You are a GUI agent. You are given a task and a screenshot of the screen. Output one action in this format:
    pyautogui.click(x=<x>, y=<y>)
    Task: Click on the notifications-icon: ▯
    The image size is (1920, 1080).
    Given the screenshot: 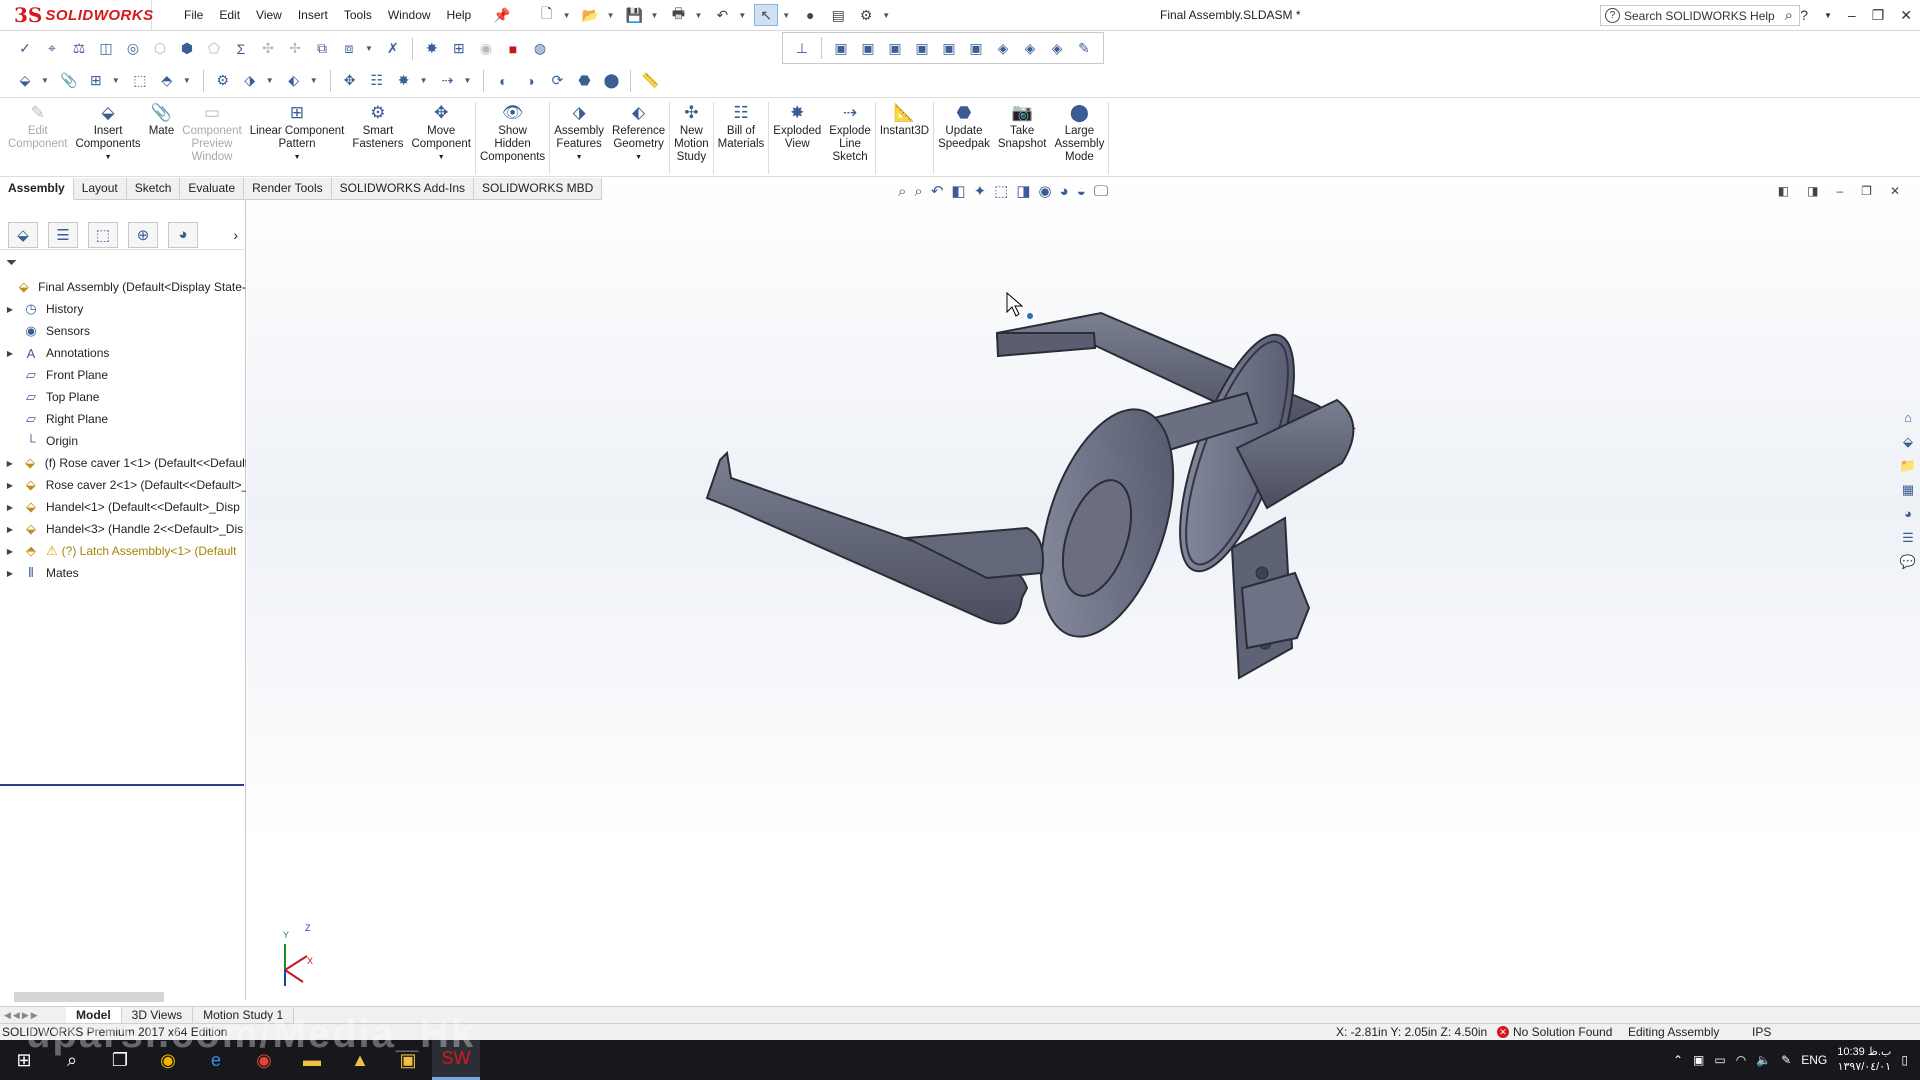 What is the action you would take?
    pyautogui.click(x=1904, y=1060)
    